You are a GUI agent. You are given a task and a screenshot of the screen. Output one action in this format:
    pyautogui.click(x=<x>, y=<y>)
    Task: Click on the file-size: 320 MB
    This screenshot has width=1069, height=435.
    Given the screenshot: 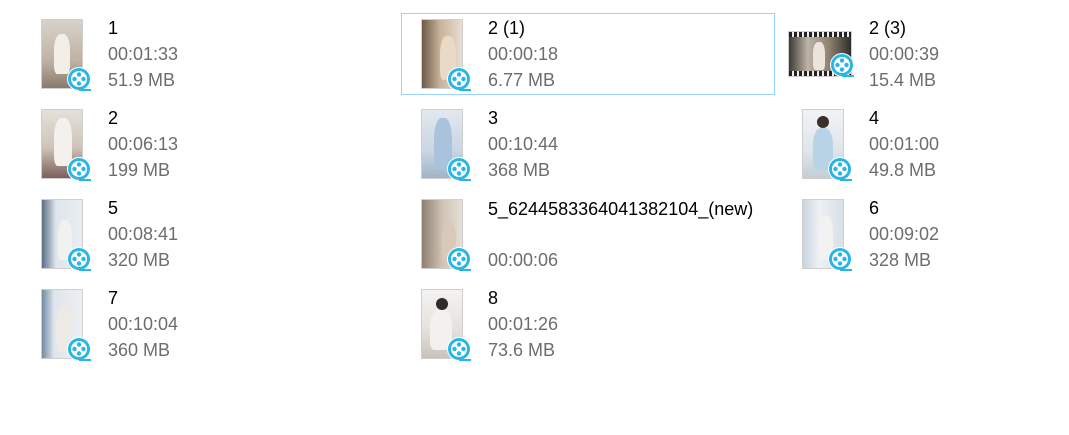 What is the action you would take?
    pyautogui.click(x=139, y=260)
    